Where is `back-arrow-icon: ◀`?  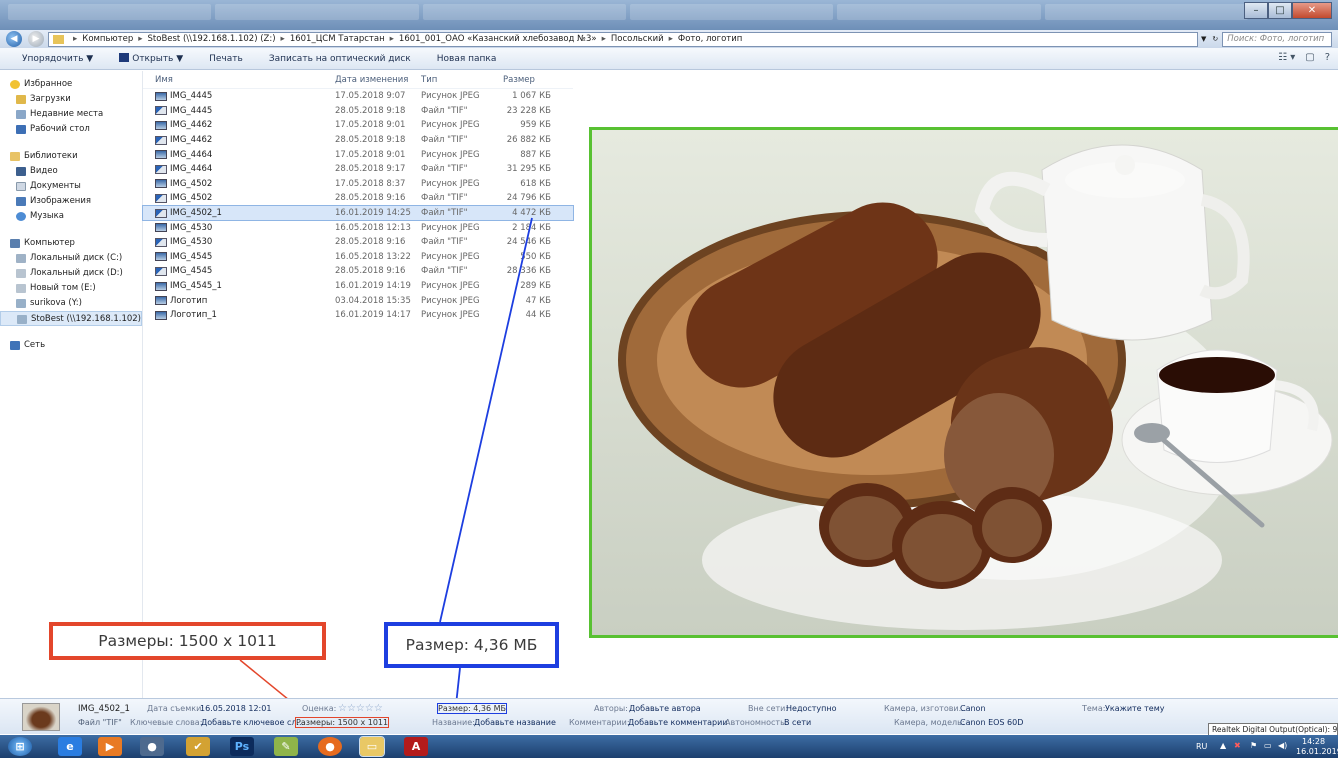 back-arrow-icon: ◀ is located at coordinates (14, 39).